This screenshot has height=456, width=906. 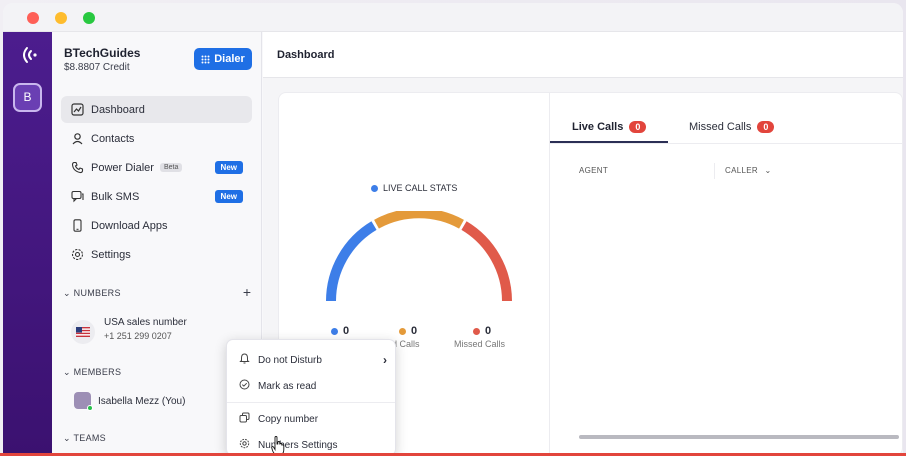 I want to click on dialer-label: Dialer, so click(x=229, y=59).